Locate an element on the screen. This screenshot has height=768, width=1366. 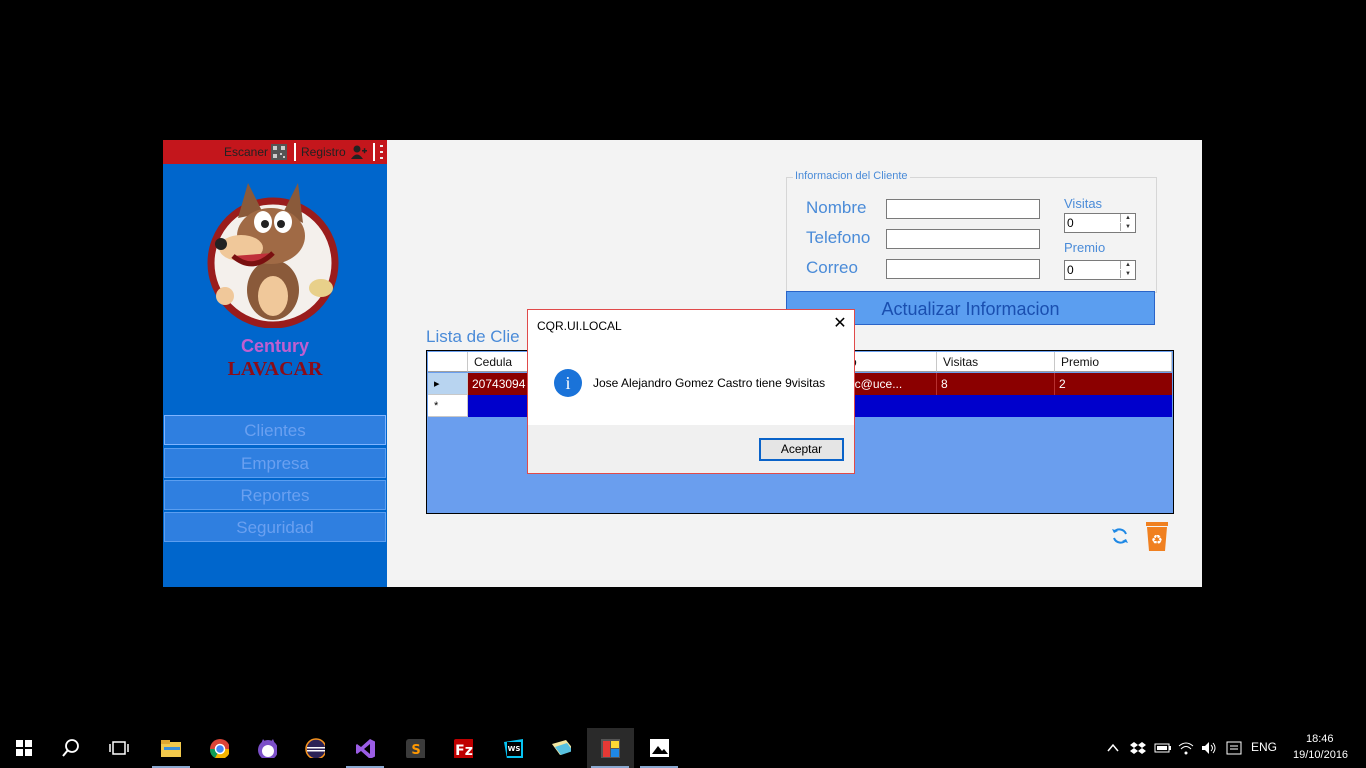
scan-link: Escaner is located at coordinates (246, 152).